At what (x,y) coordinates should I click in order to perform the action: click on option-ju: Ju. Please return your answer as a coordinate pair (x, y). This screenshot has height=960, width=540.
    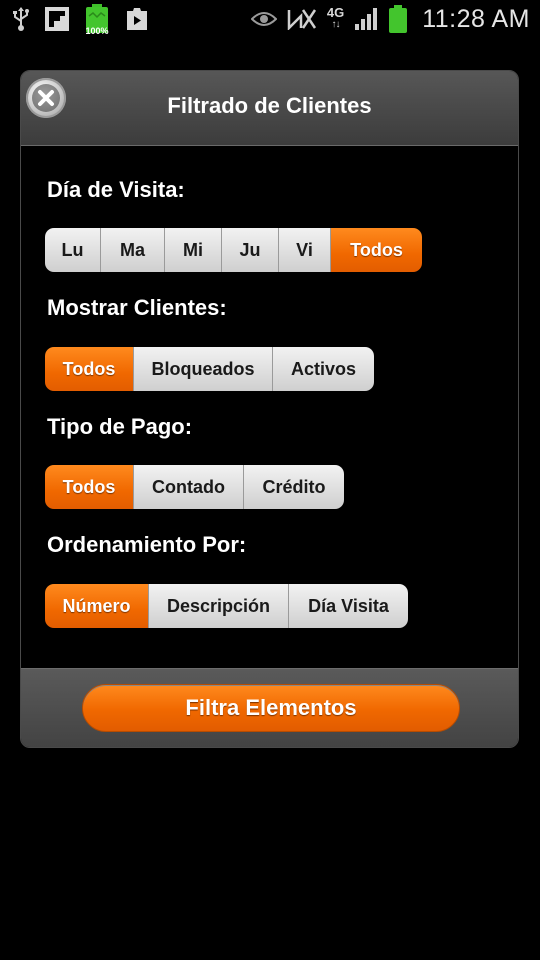
    Looking at the image, I should click on (250, 250).